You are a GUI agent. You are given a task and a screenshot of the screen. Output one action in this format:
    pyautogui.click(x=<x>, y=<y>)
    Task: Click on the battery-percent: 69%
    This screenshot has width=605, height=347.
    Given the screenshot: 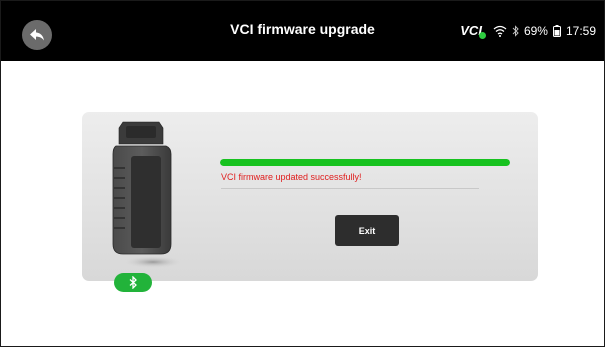 What is the action you would take?
    pyautogui.click(x=535, y=30)
    